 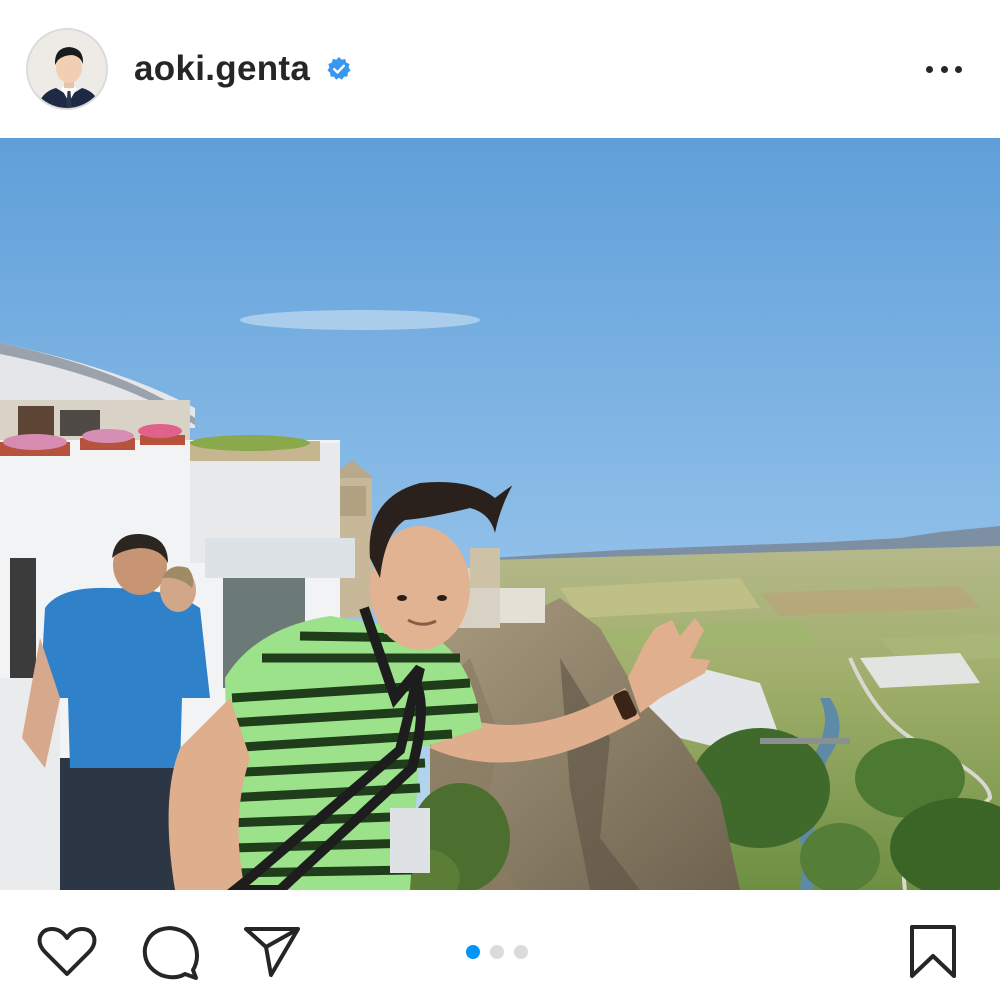 I want to click on post-username: aoki.genta, so click(x=222, y=69).